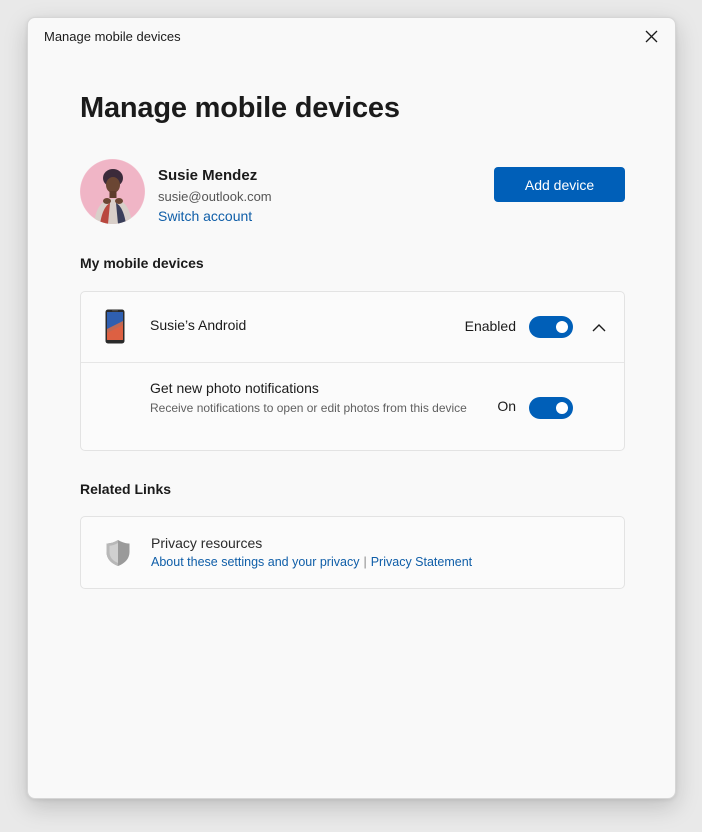  Describe the element at coordinates (490, 326) in the screenshot. I see `device-status-label: Enabled` at that location.